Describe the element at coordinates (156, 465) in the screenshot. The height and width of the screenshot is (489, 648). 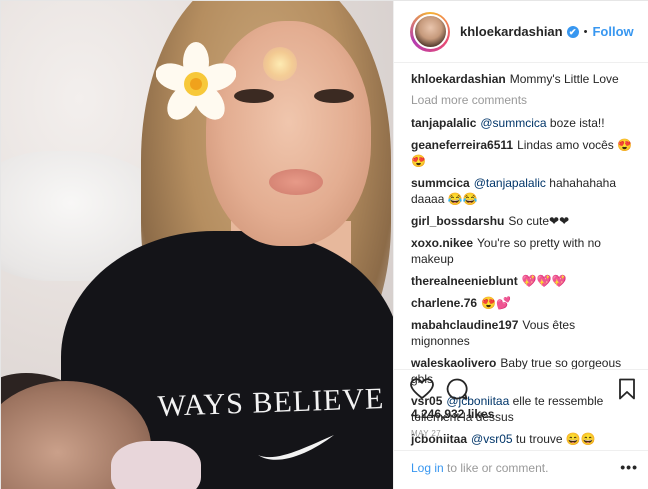
I see `photo-blanket` at that location.